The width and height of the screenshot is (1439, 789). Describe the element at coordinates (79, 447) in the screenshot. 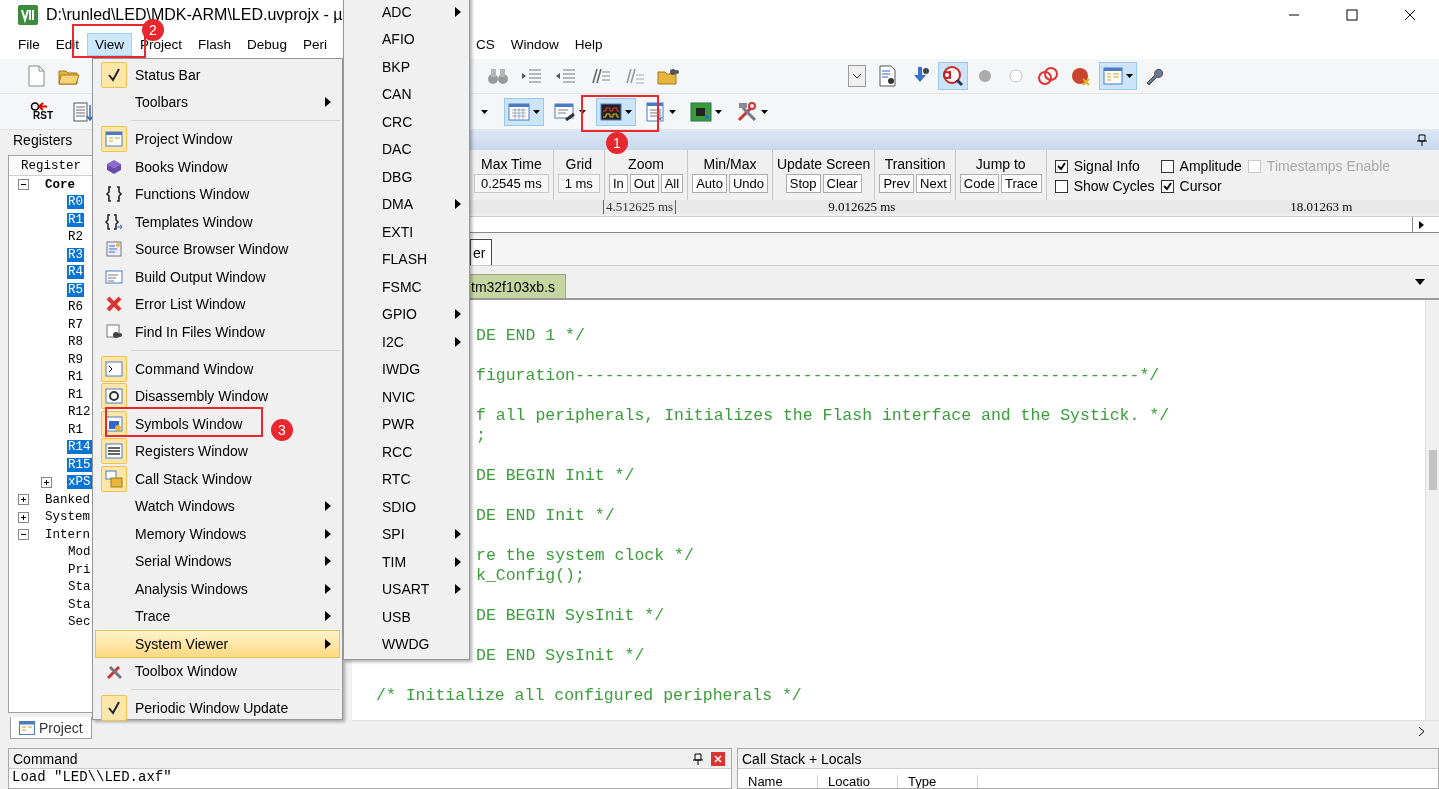

I see `tree-item: R14` at that location.